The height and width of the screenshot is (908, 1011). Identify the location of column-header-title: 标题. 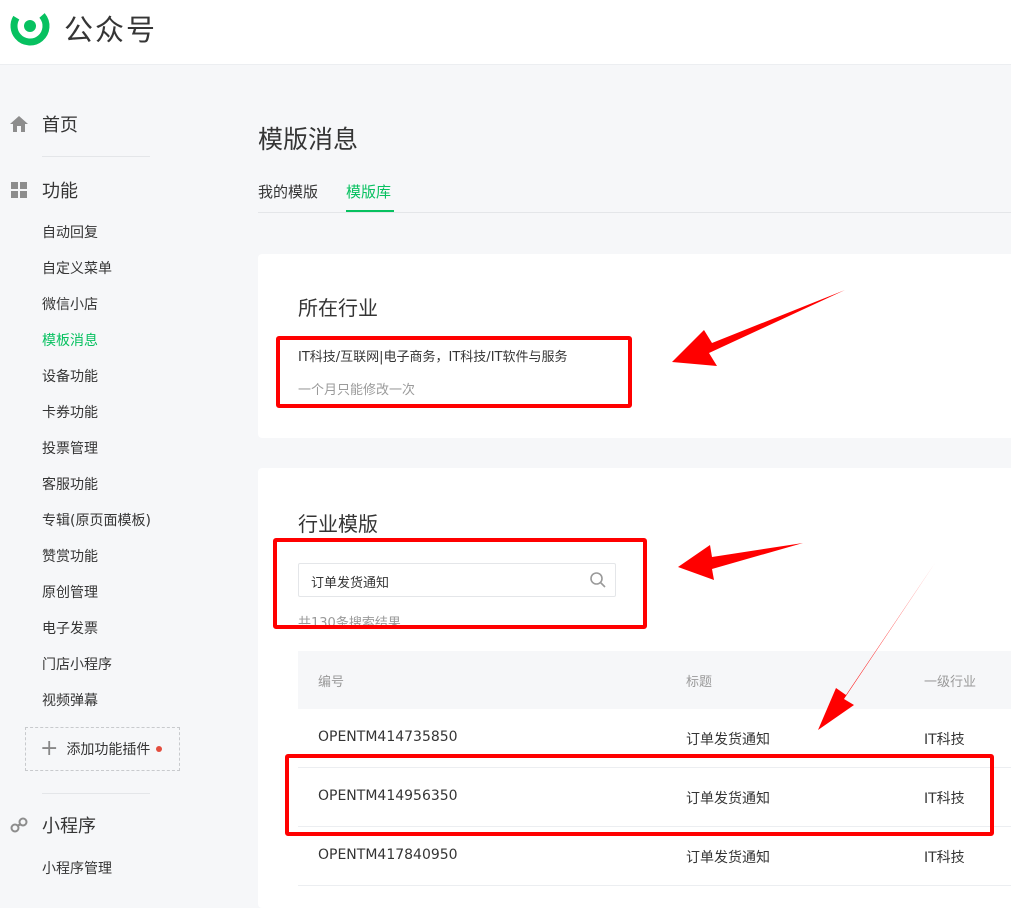
(699, 682).